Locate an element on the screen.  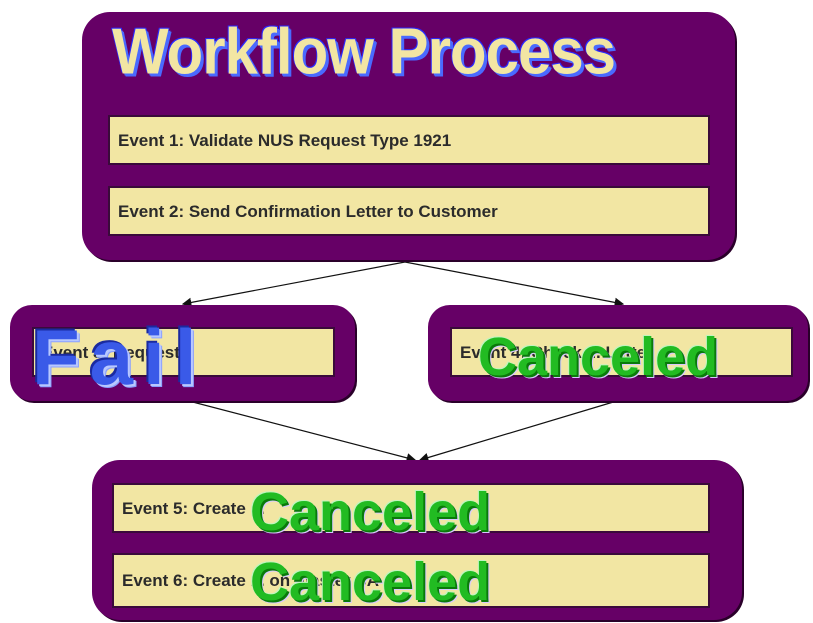
canceled-stamp-event-5: Canceled is located at coordinates (370, 512).